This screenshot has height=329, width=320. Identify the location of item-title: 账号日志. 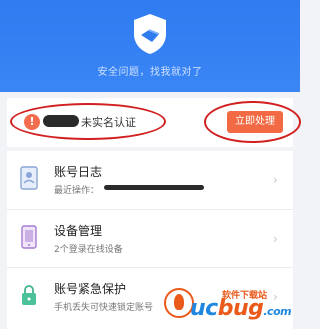
(78, 172).